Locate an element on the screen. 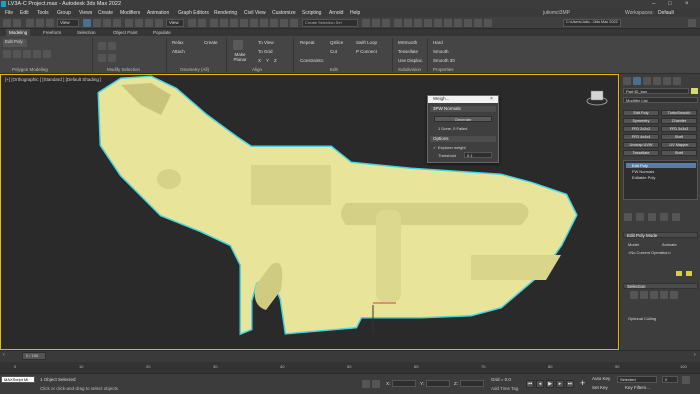 This screenshot has height=394, width=700. vertex-icon is located at coordinates (7, 54).